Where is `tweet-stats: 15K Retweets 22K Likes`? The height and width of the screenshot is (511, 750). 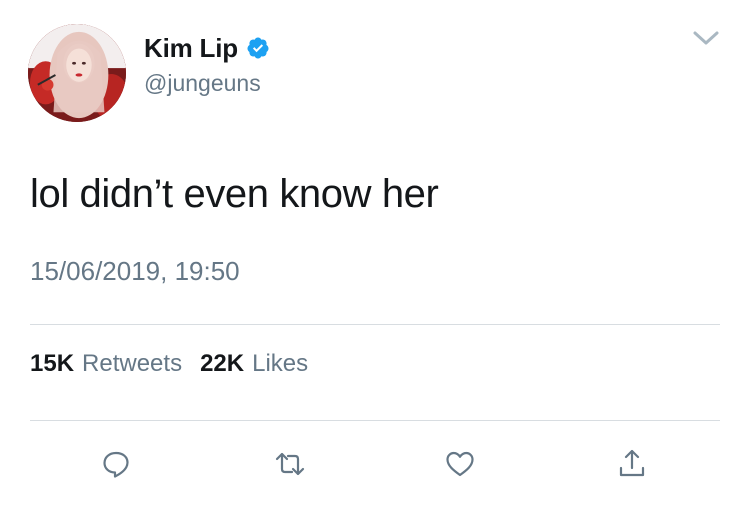 tweet-stats: 15K Retweets 22K Likes is located at coordinates (169, 364).